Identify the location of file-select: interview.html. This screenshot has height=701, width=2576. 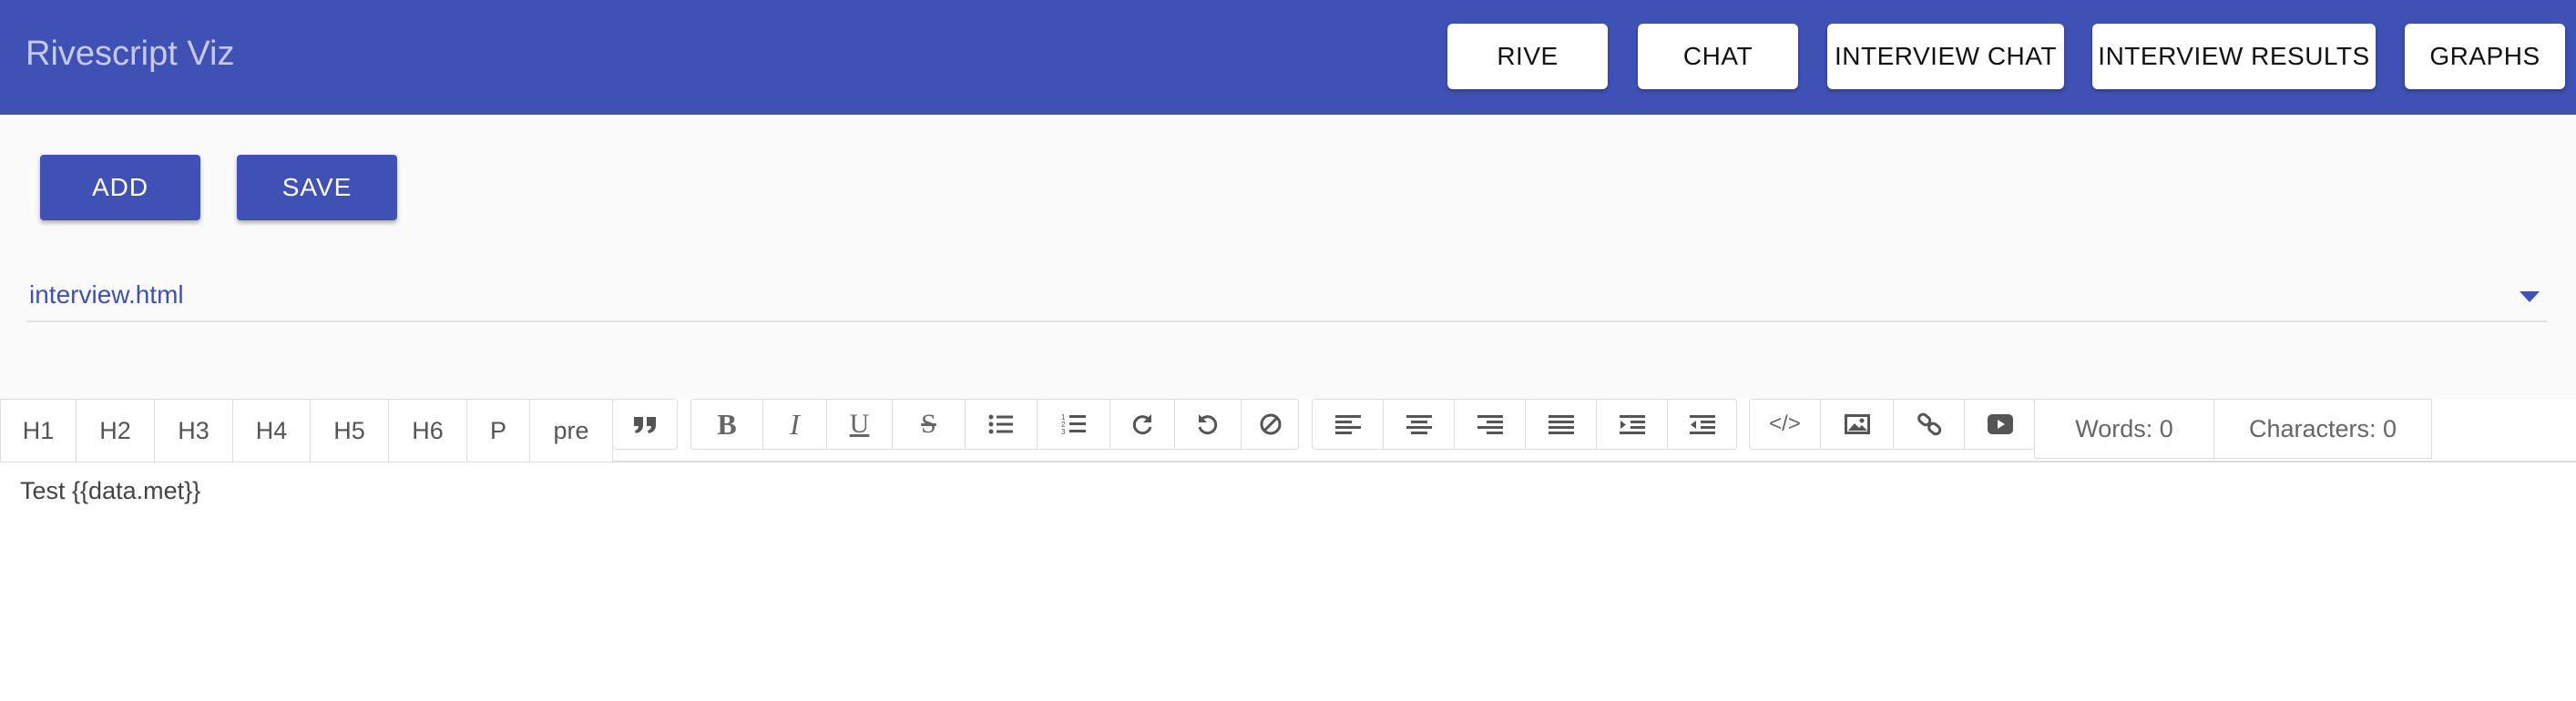
(1287, 299).